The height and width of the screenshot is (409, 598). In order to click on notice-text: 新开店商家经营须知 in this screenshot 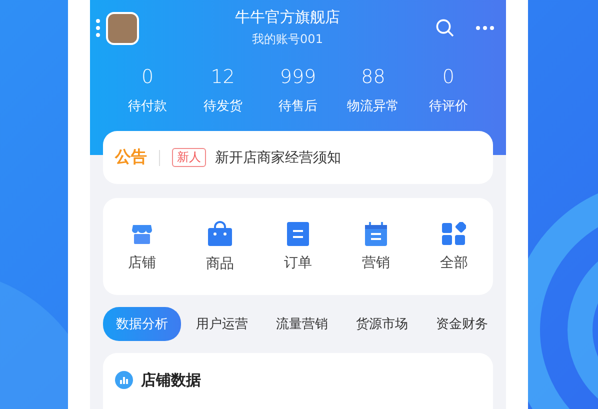, I will do `click(278, 157)`.